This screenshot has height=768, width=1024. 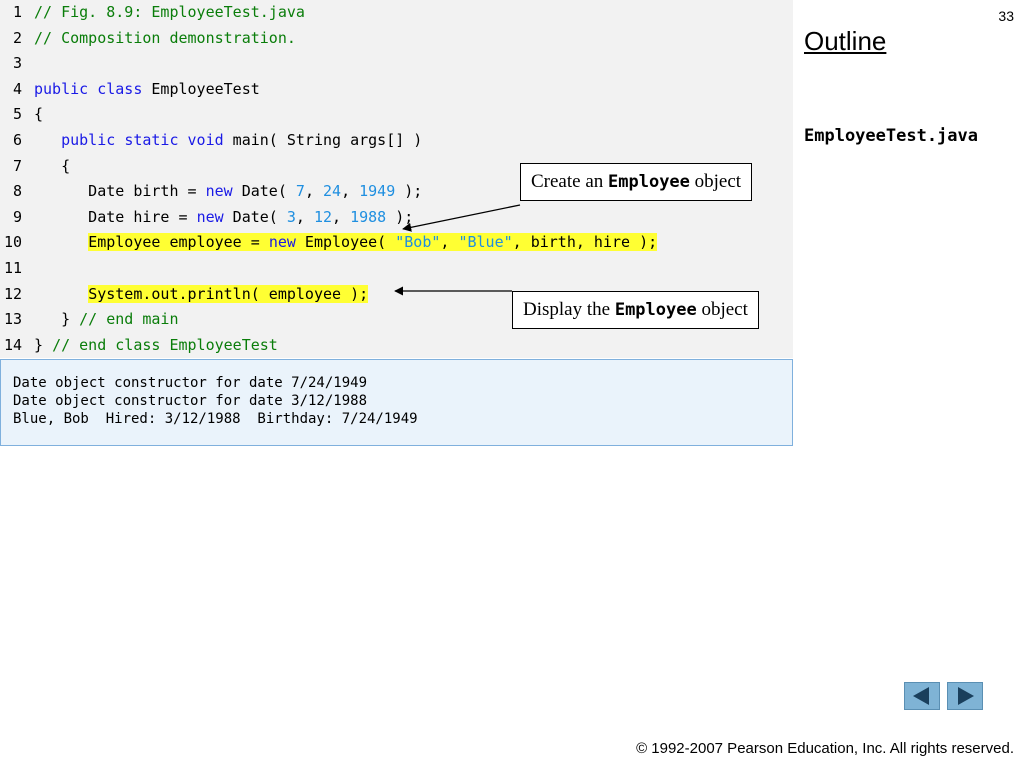 I want to click on prev-slide-button, so click(x=922, y=696).